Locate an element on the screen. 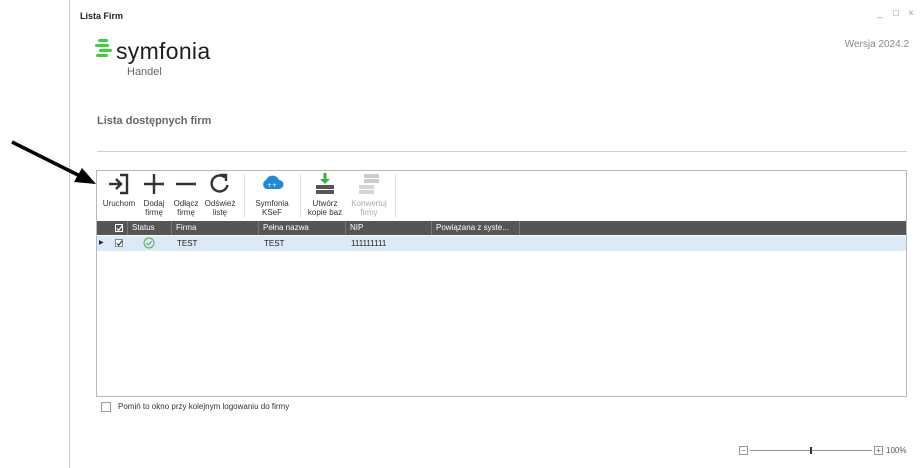  symfonia-logo-icon is located at coordinates (104, 51).